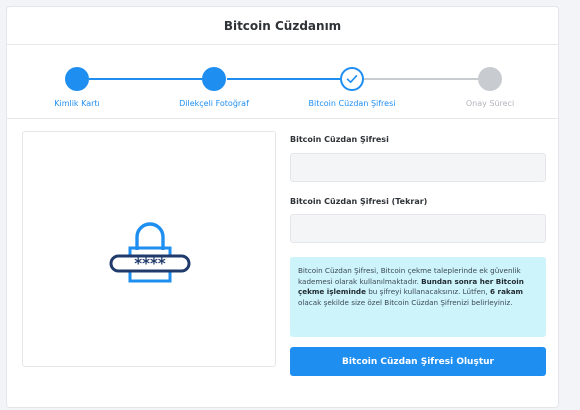 The height and width of the screenshot is (410, 580). I want to click on step-4-indicator, so click(490, 79).